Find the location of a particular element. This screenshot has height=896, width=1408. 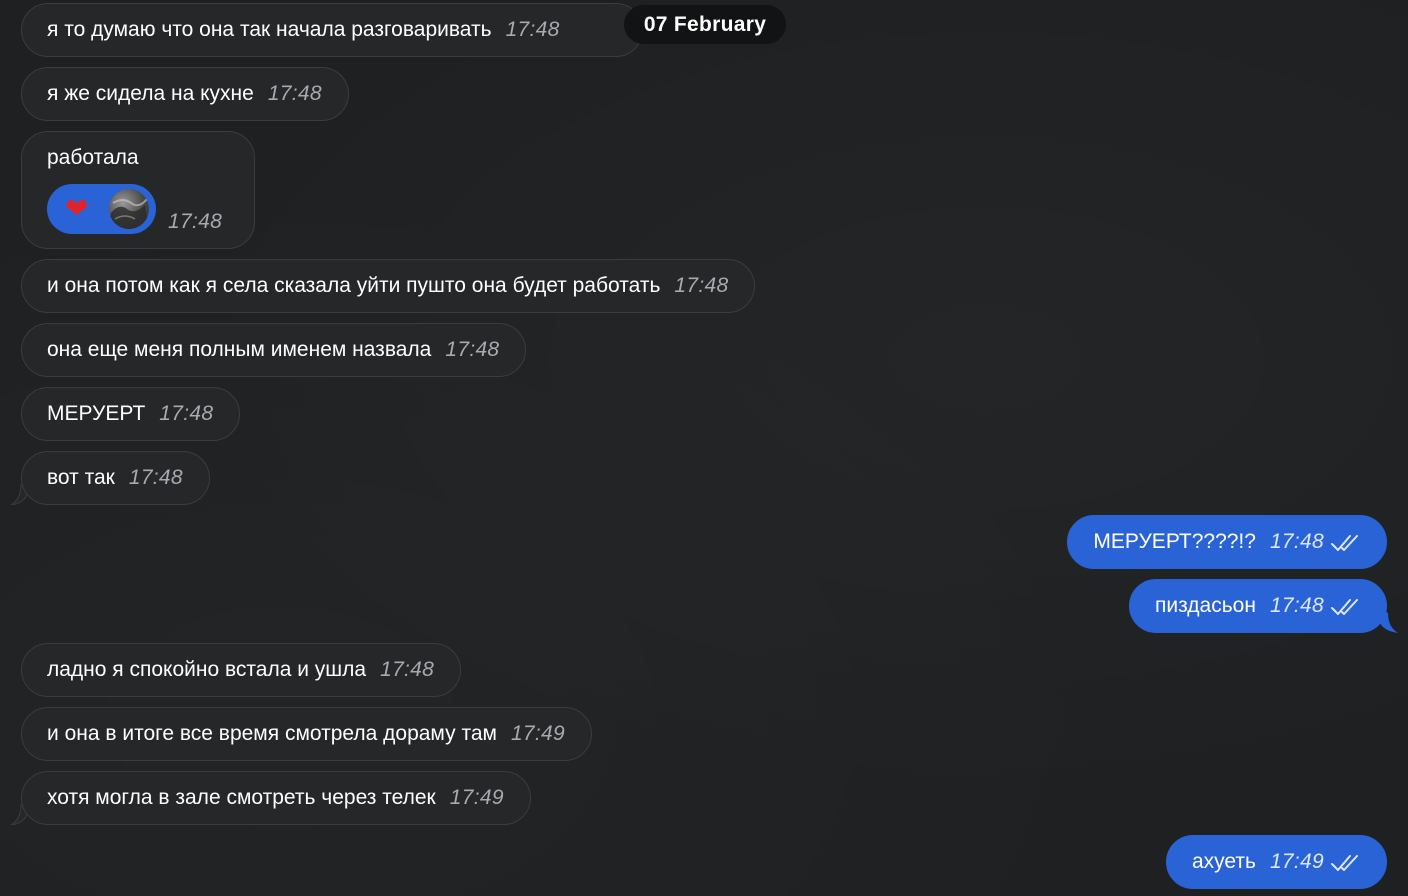

message-text: ладно я спокойно встала и ушла is located at coordinates (207, 669).